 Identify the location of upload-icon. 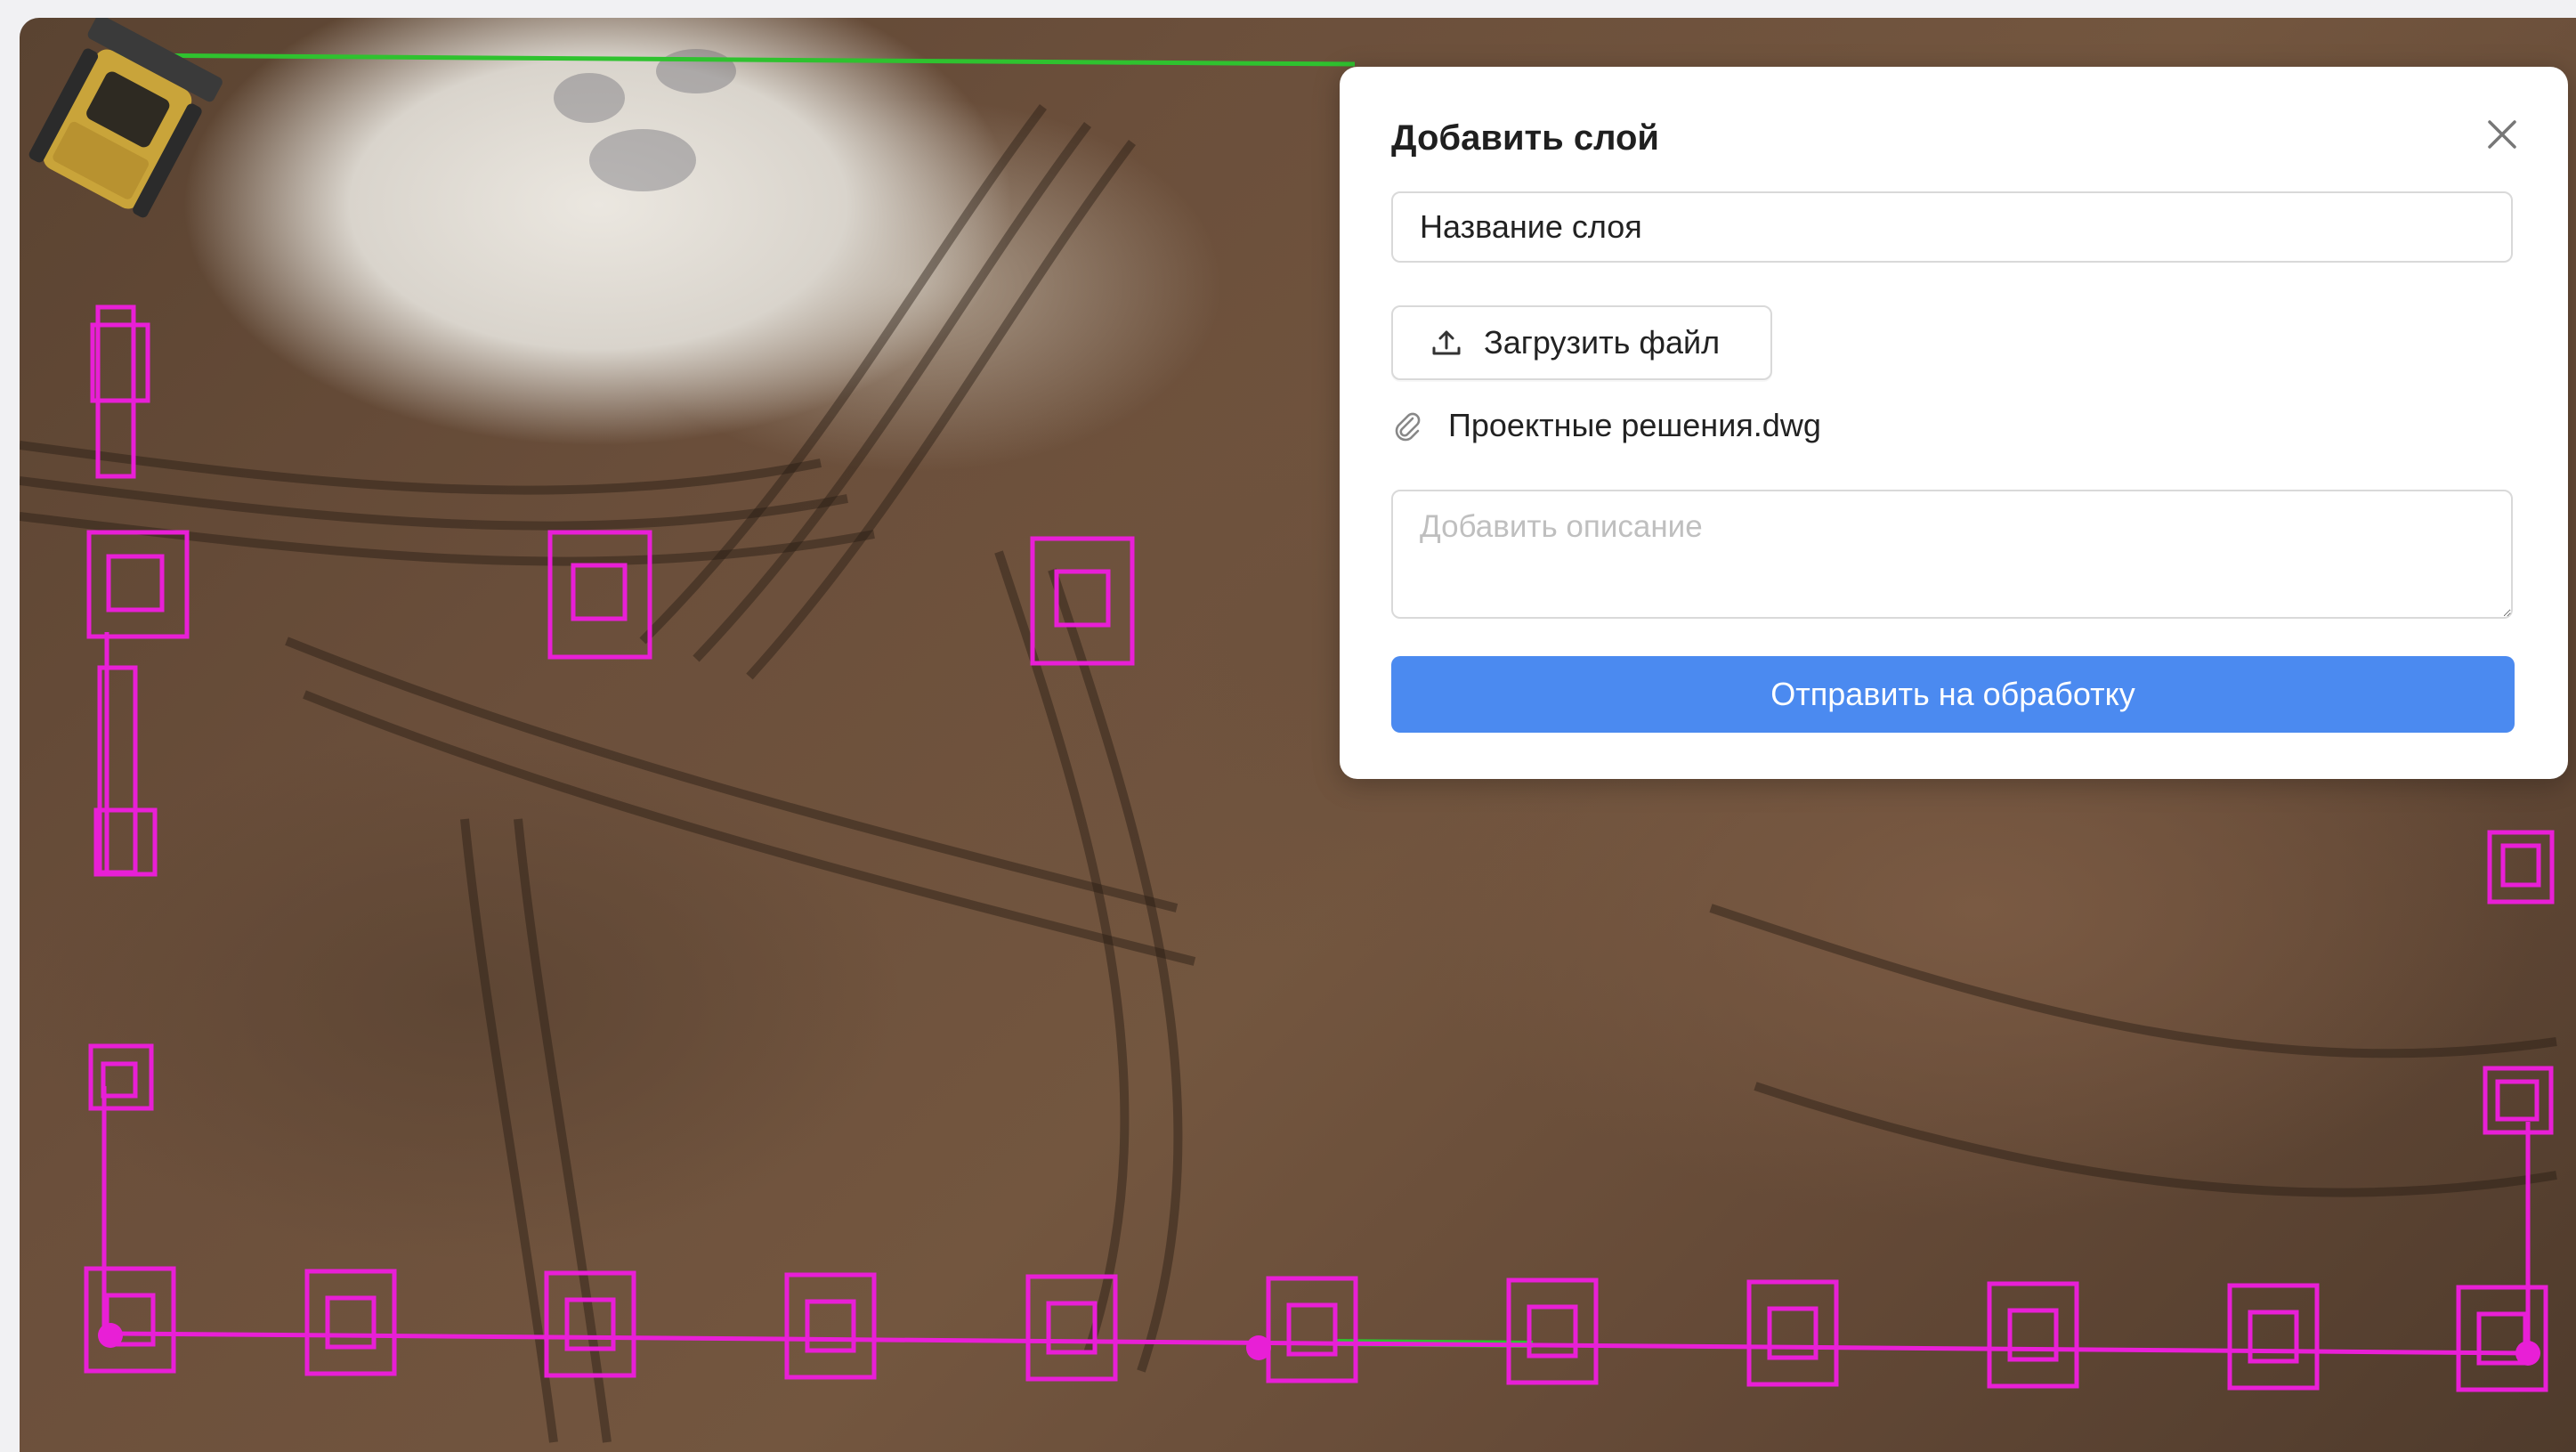
(1446, 343).